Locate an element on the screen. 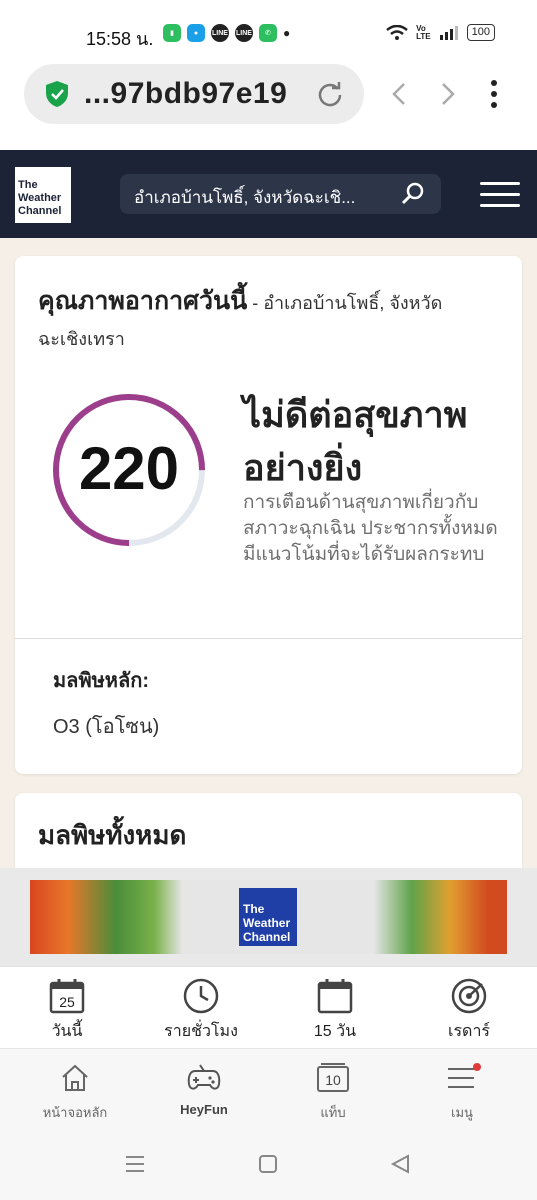  site-logo: The Weather Channel is located at coordinates (43, 195).